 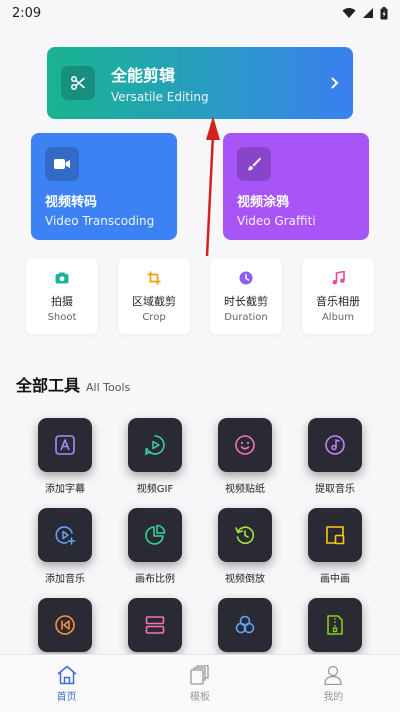 I want to click on tab-label: 首页, so click(x=66, y=697).